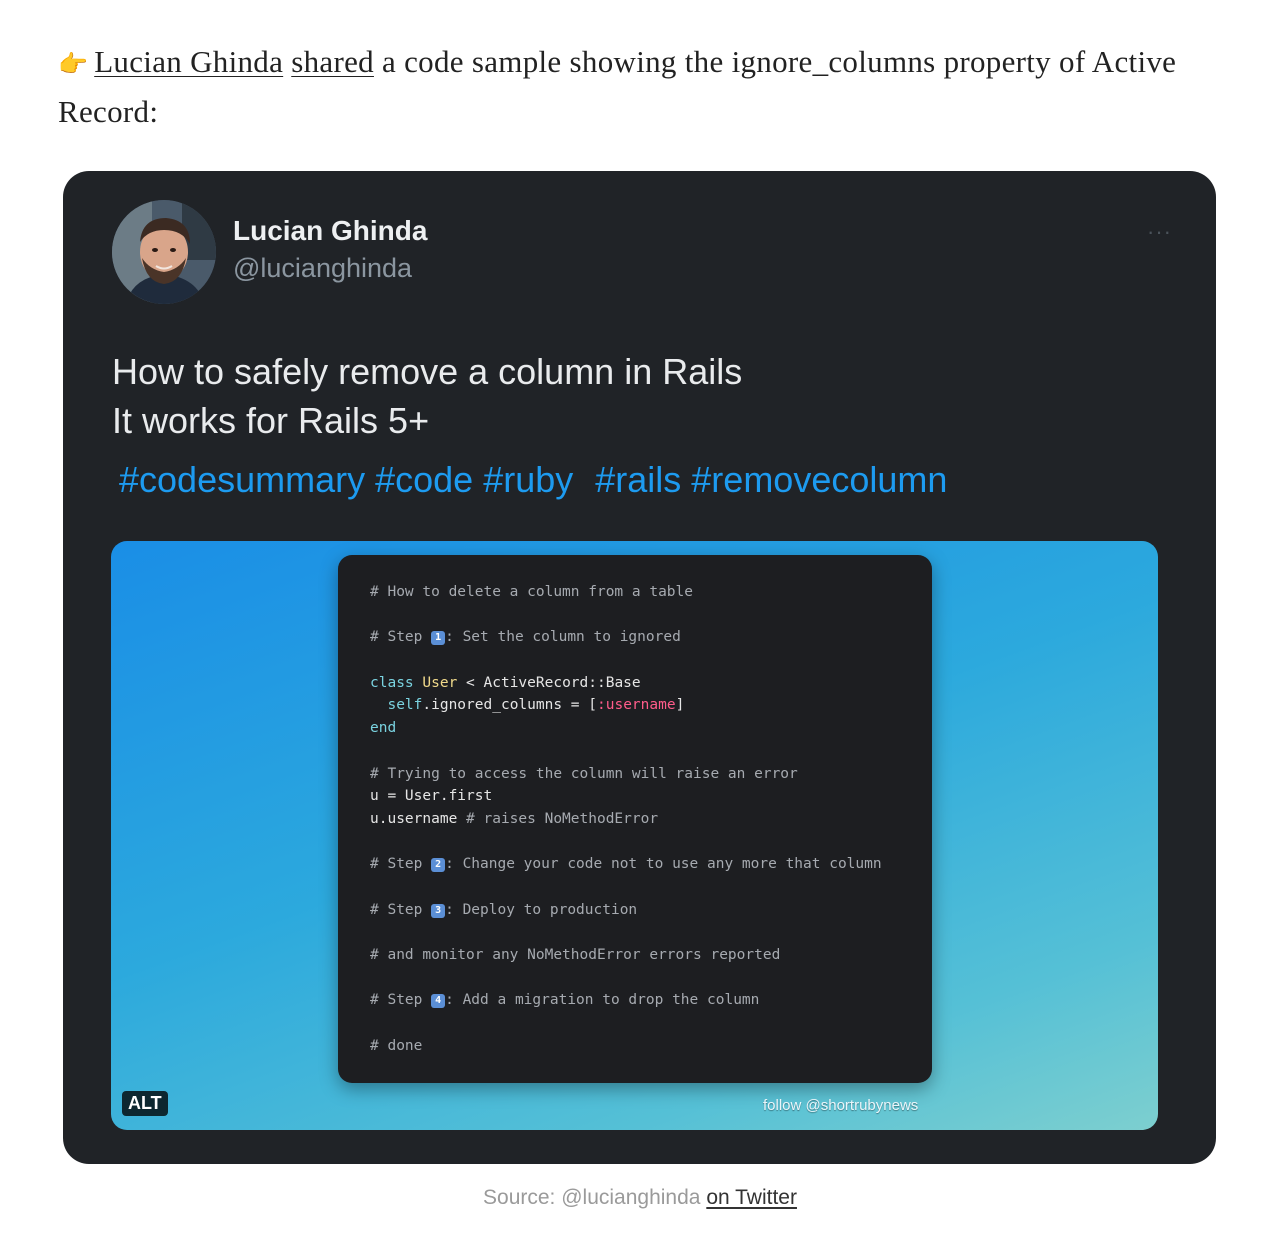 The height and width of the screenshot is (1260, 1280). Describe the element at coordinates (73, 64) in the screenshot. I see `pointing-hand-icon: 👉` at that location.